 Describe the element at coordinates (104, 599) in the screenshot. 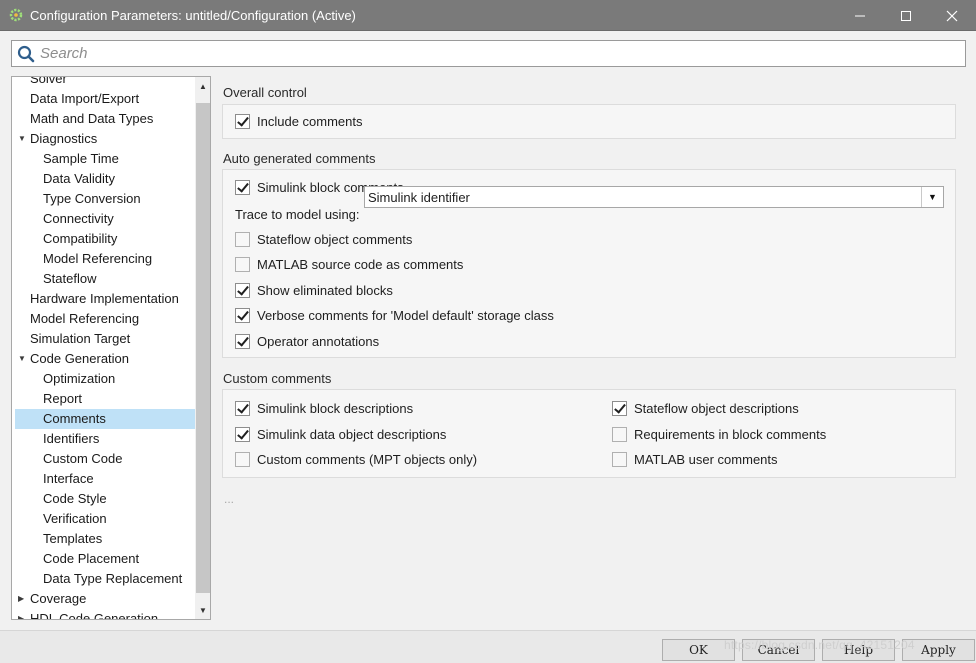

I see `tree-item: ▶ Coverage` at that location.